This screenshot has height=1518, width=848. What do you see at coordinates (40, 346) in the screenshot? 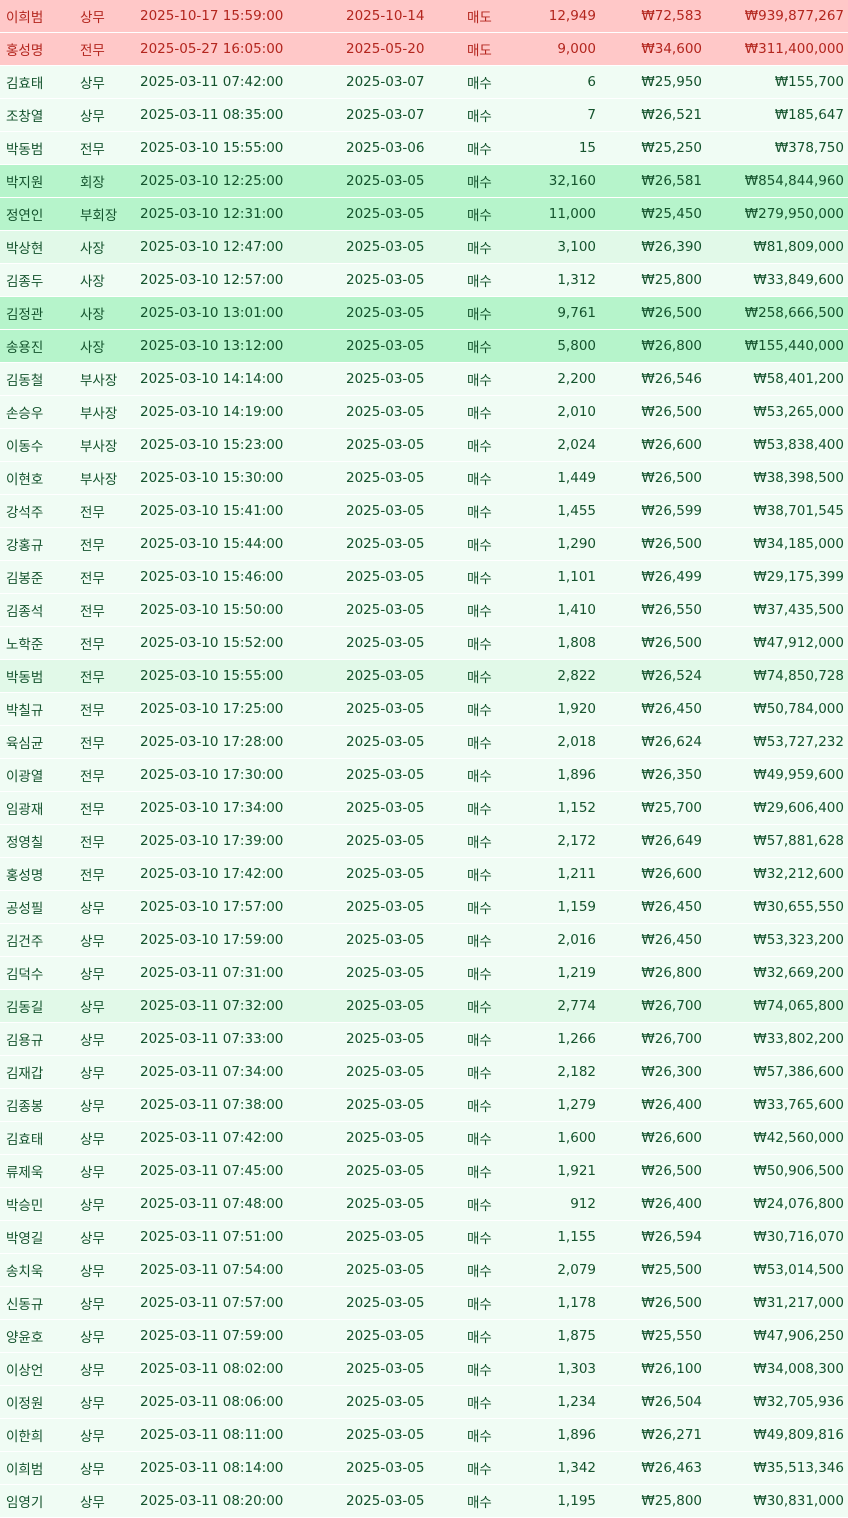
I see `insider-name: 송용진` at bounding box center [40, 346].